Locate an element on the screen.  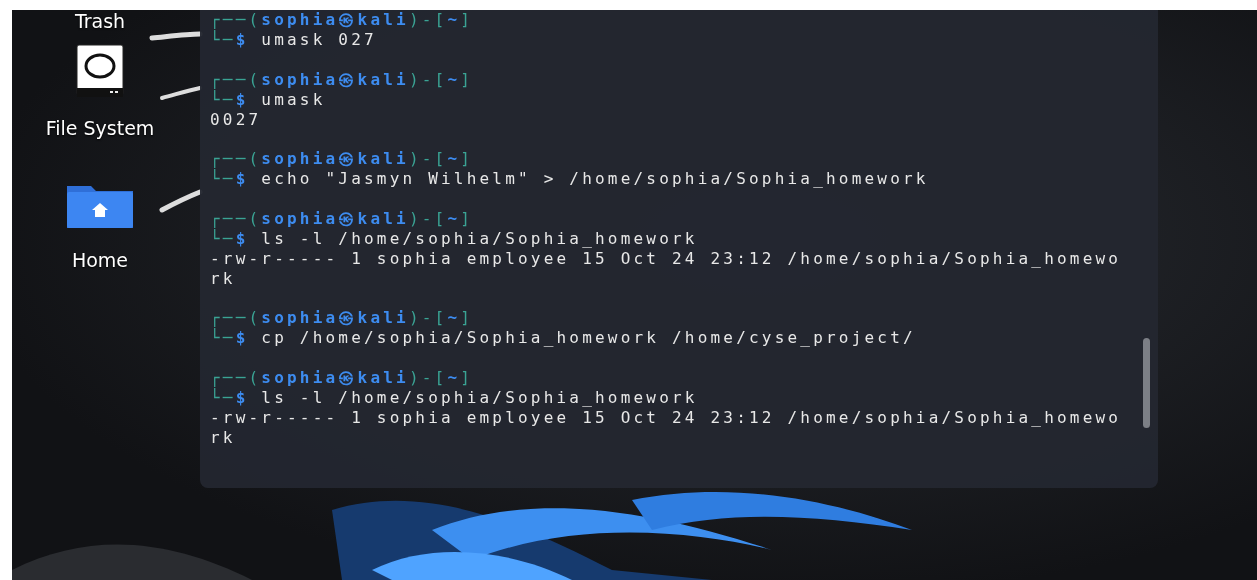
scrollbar is located at coordinates (1146, 383).